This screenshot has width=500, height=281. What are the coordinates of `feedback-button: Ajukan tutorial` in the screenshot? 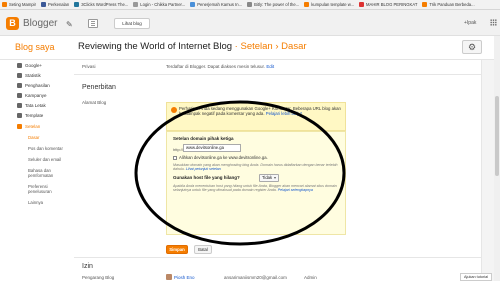 It's located at (476, 277).